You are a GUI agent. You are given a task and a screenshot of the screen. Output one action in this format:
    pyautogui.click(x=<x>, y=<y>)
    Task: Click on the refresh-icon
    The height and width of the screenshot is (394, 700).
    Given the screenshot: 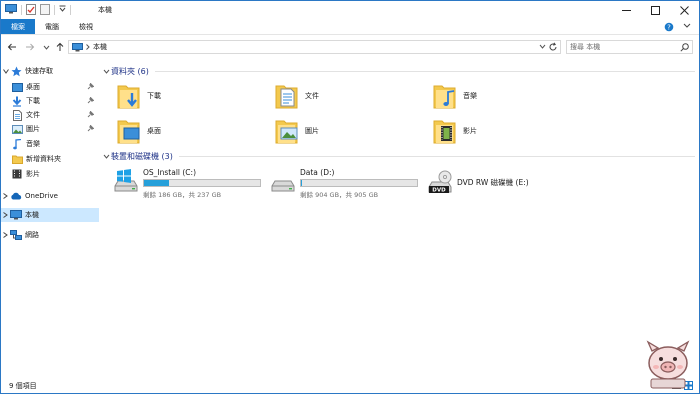 What is the action you would take?
    pyautogui.click(x=553, y=48)
    